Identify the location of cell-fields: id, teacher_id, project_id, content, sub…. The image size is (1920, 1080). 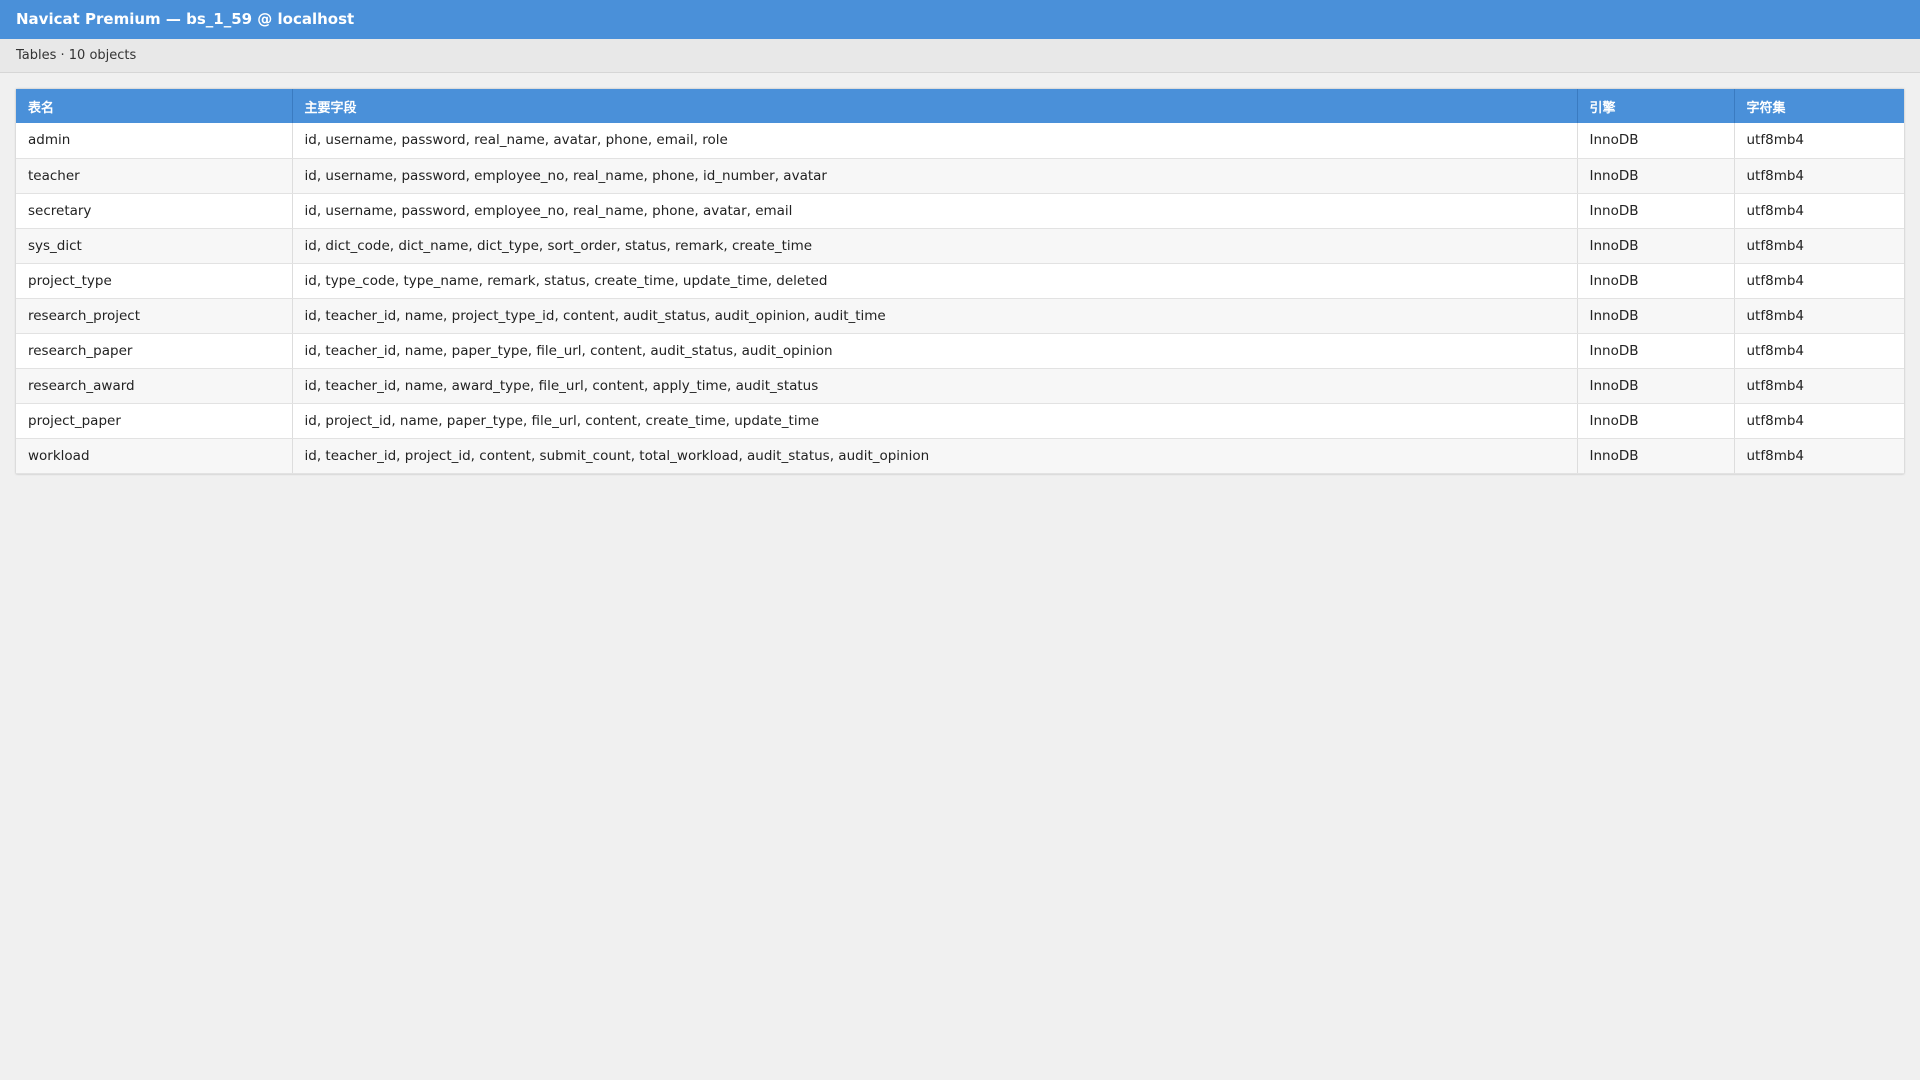
(935, 456).